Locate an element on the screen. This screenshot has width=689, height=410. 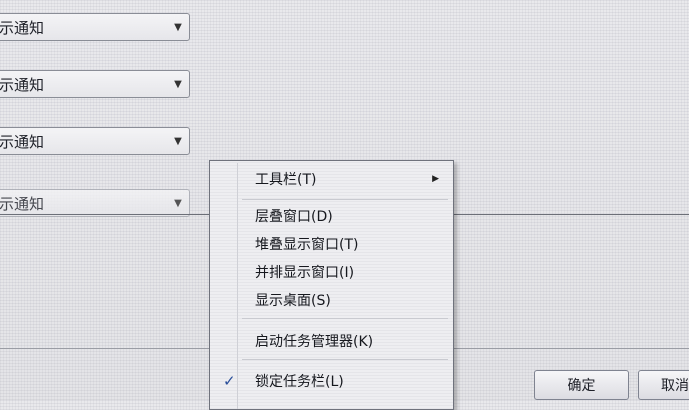
menu-item-stack-windows: 堆叠显示窗口(T) is located at coordinates (331, 244).